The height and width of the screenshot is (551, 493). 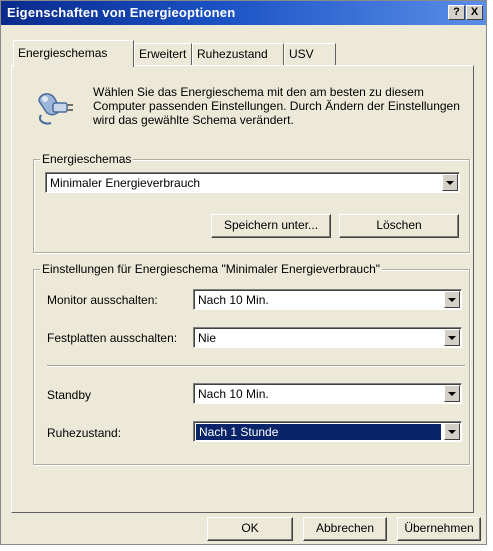 I want to click on tab-label: Energieschemas, so click(x=63, y=53).